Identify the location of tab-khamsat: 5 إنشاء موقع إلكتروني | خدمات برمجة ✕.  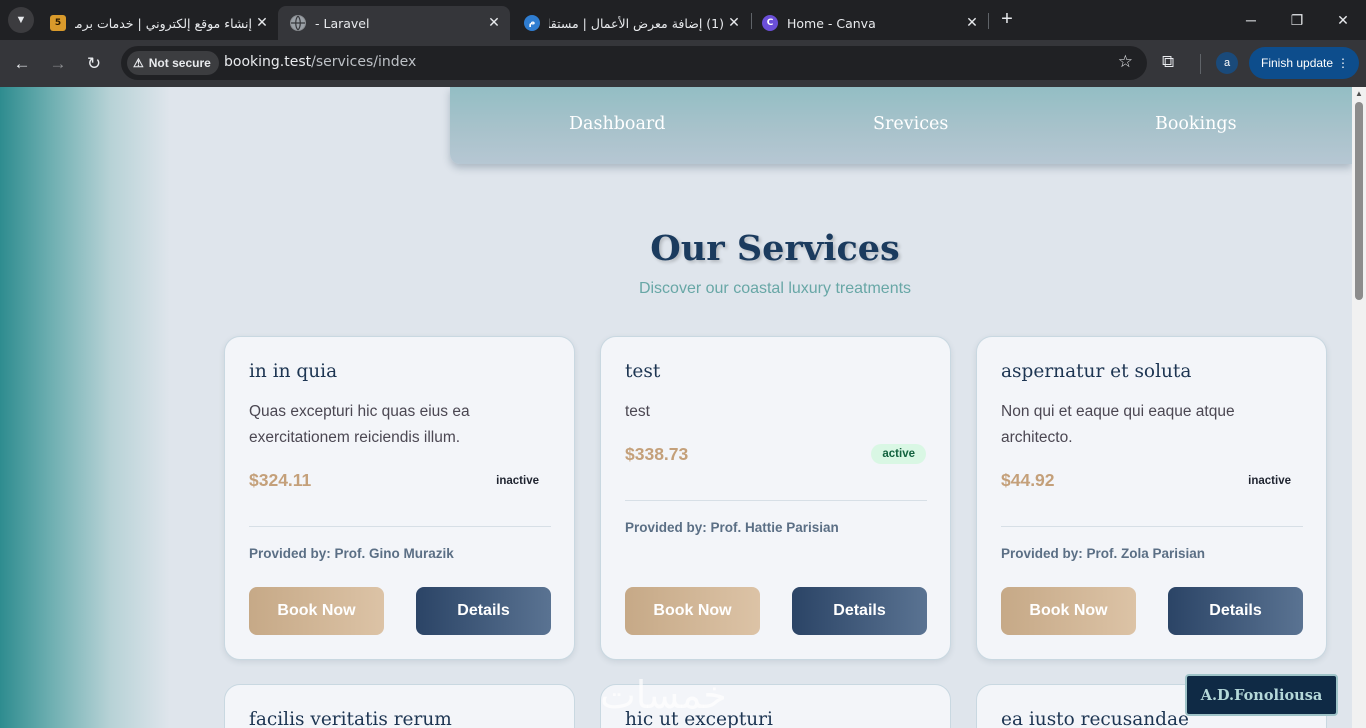
(158, 23).